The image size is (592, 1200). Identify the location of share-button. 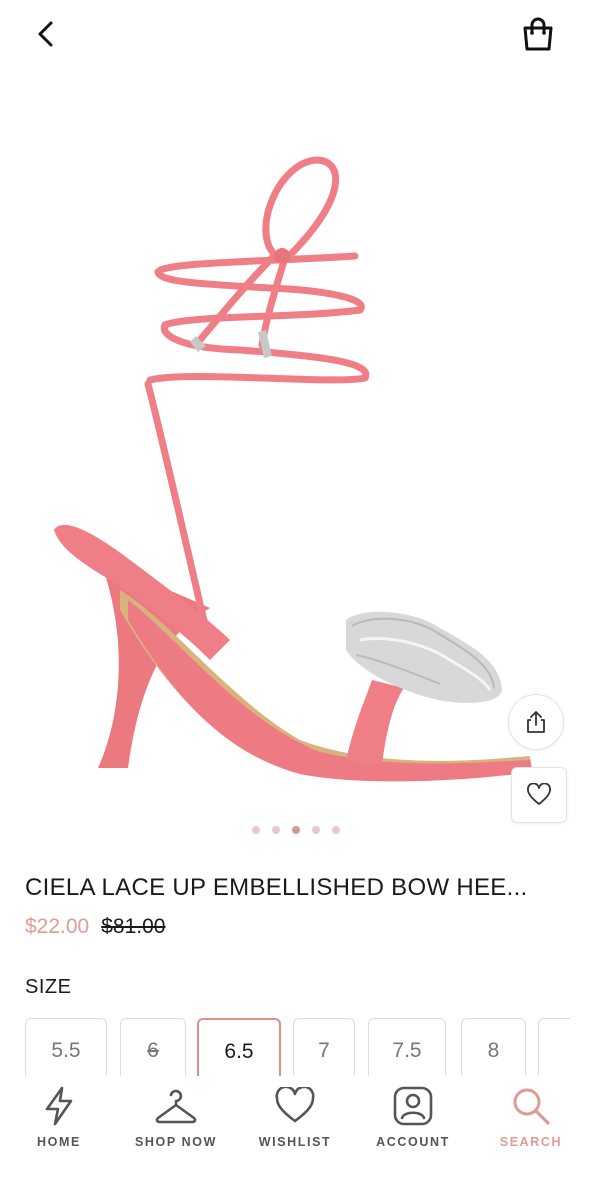
(536, 722).